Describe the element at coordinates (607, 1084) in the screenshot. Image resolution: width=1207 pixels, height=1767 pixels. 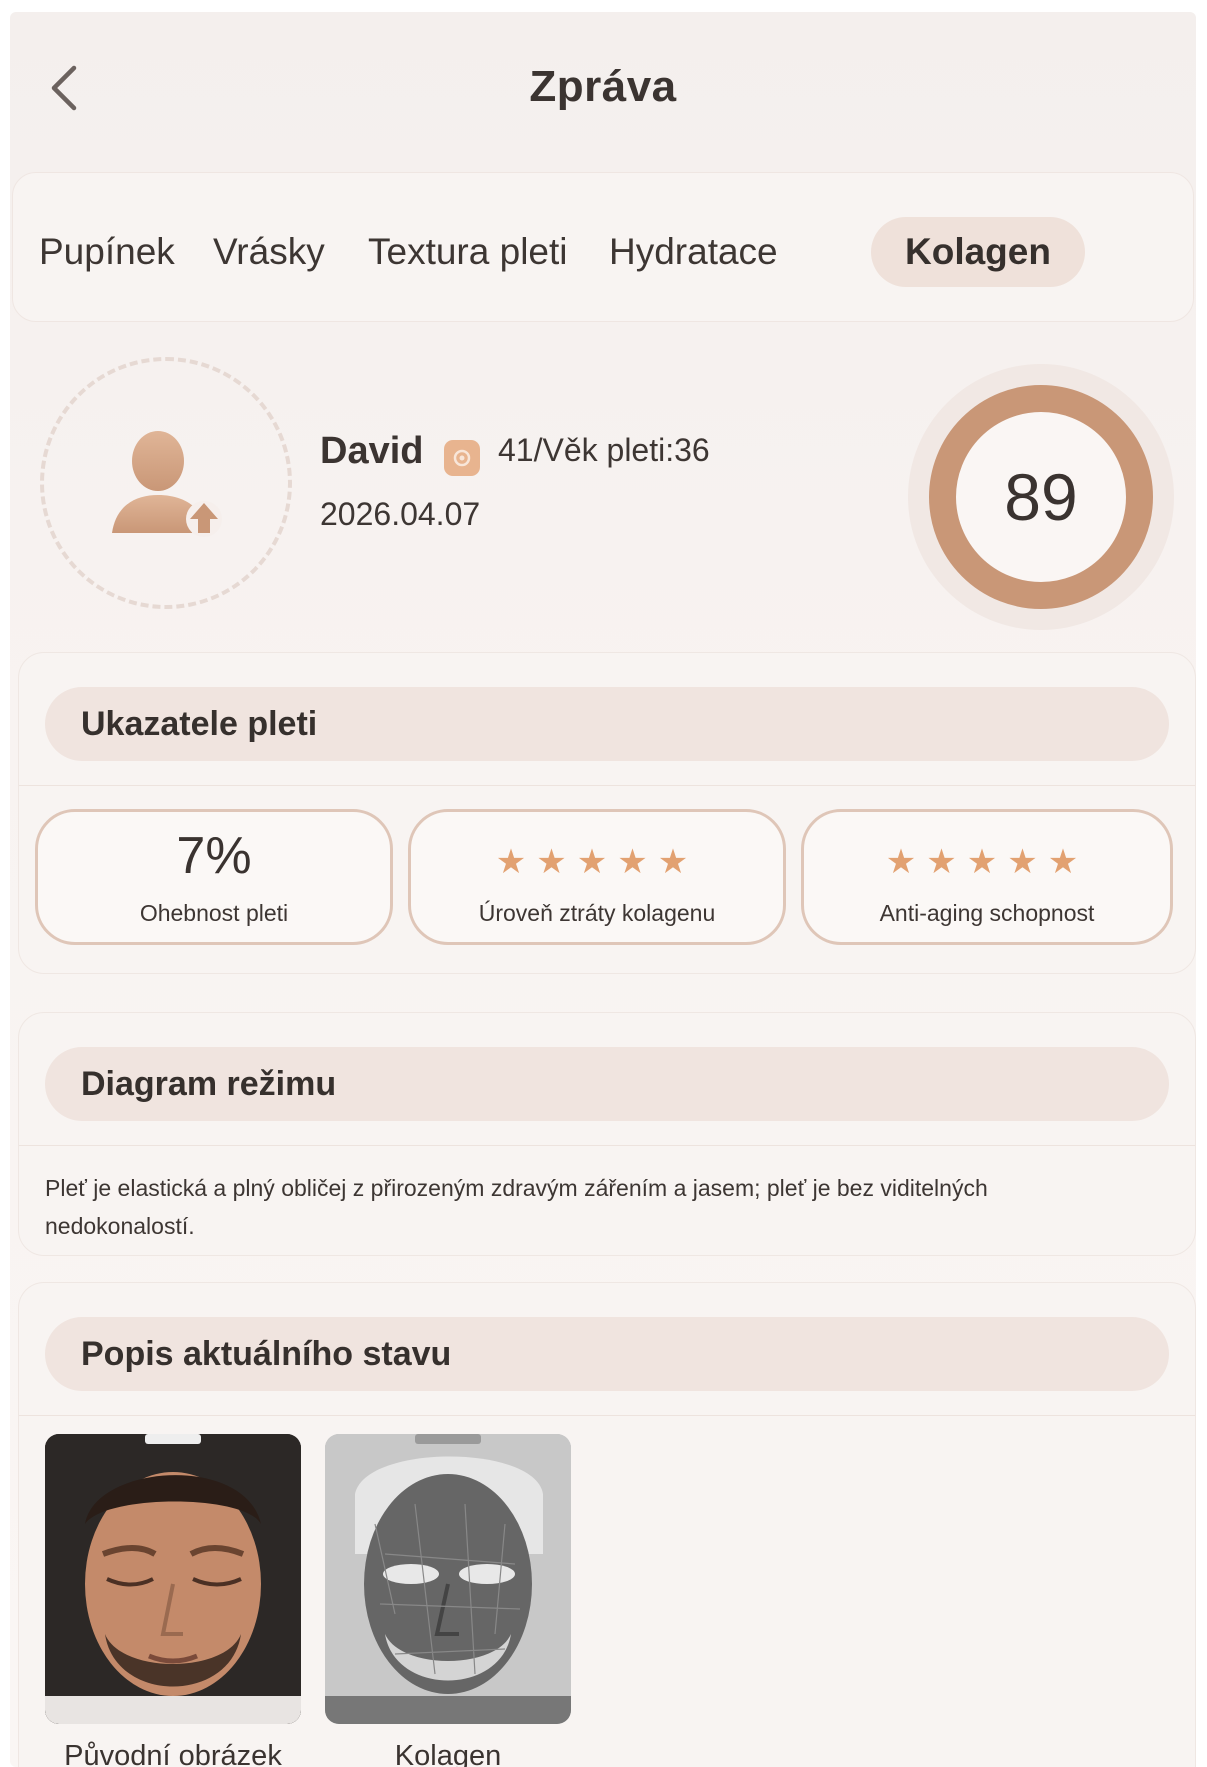
I see `diagram-header: Diagram režimu` at that location.